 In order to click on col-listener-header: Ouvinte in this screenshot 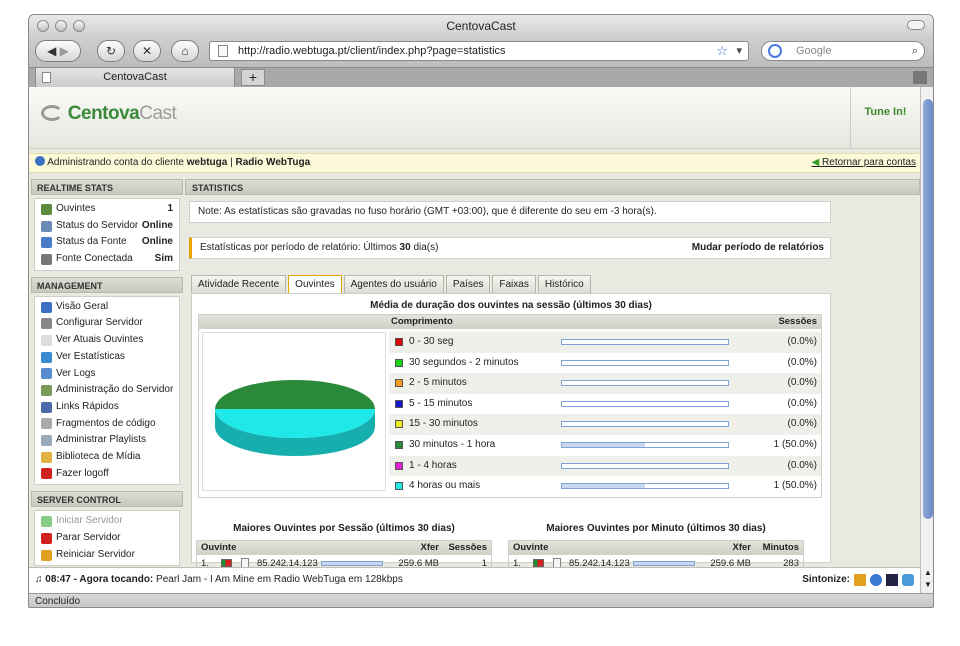, I will do `click(531, 547)`.